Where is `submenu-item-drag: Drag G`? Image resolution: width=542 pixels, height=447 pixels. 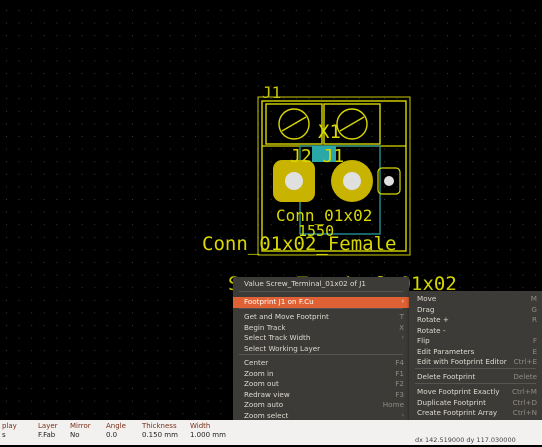
submenu-item-drag: Drag G is located at coordinates (475, 310).